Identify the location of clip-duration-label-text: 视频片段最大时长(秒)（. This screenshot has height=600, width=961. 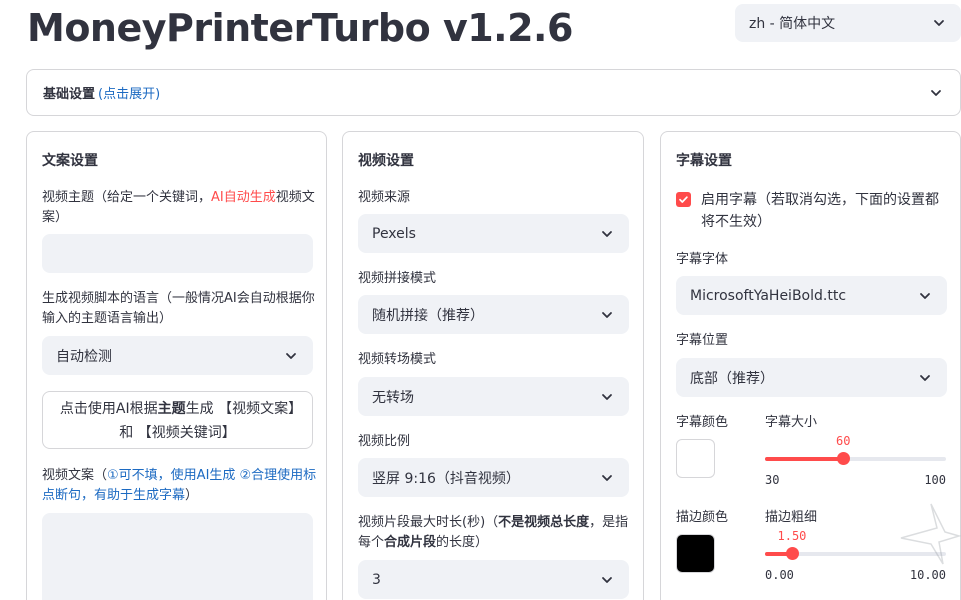
(428, 522).